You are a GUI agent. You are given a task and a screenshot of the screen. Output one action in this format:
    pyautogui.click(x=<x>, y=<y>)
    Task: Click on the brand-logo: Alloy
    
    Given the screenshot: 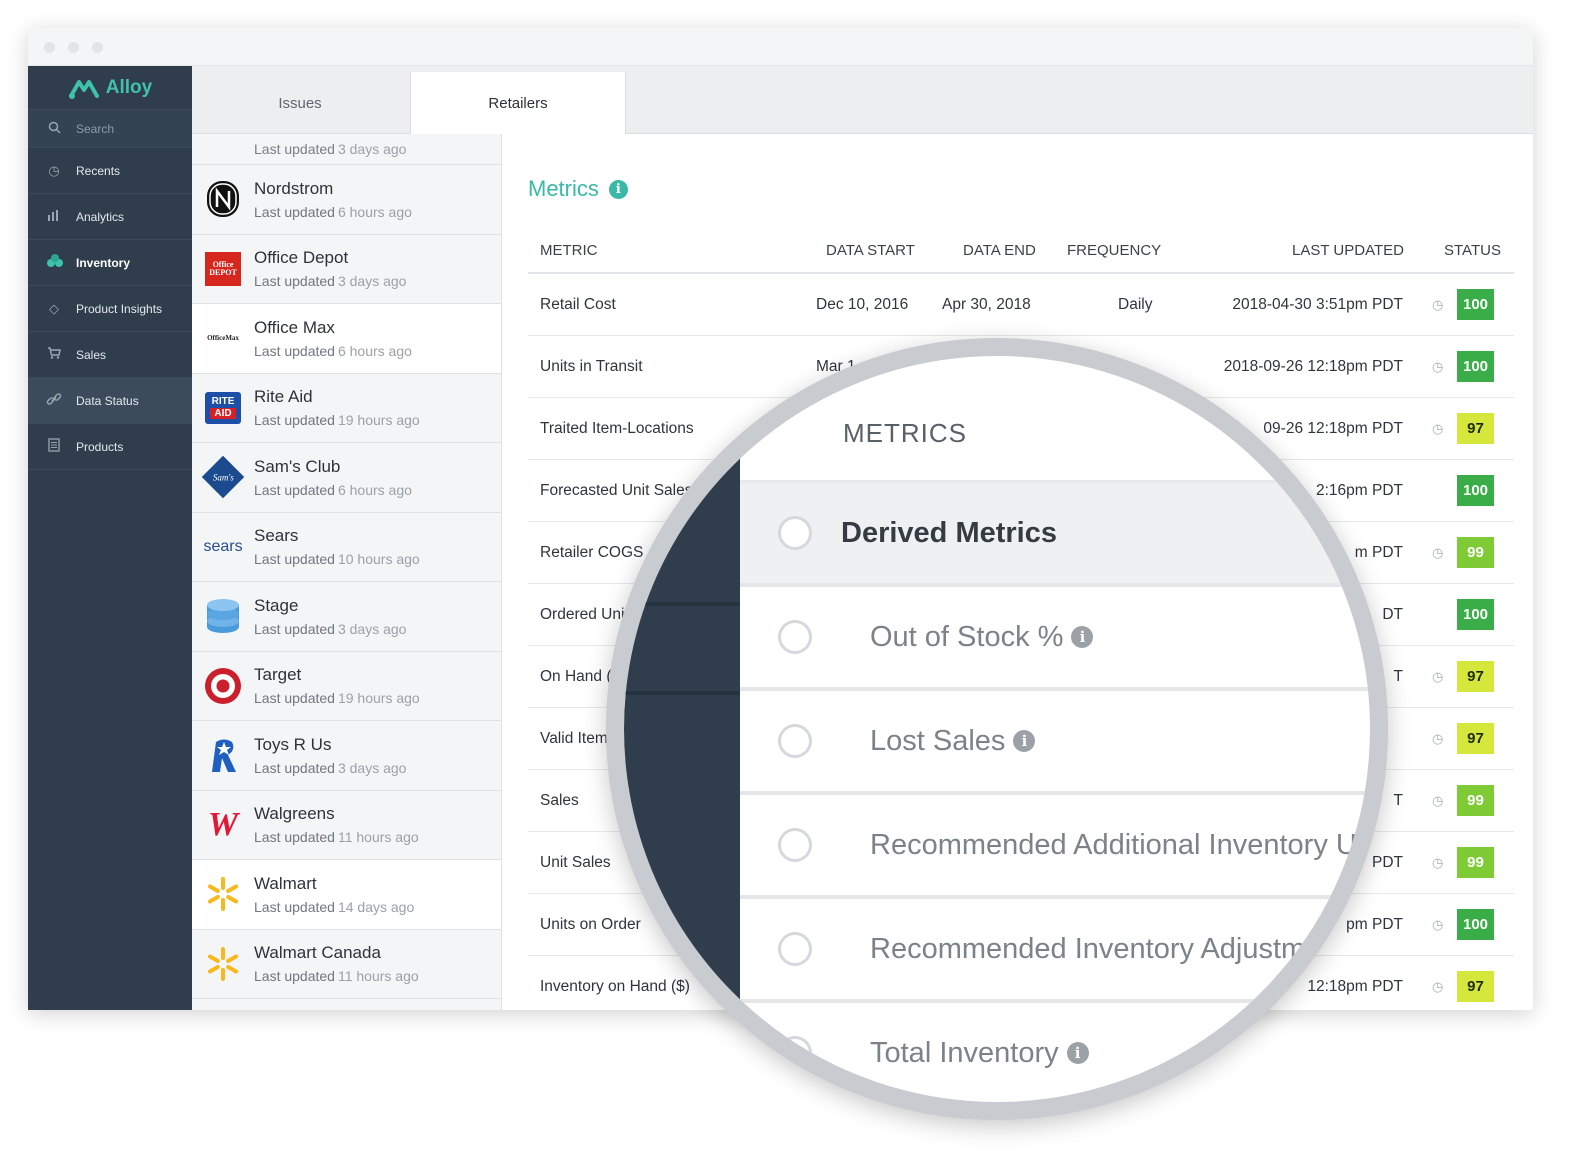 What is the action you would take?
    pyautogui.click(x=110, y=88)
    